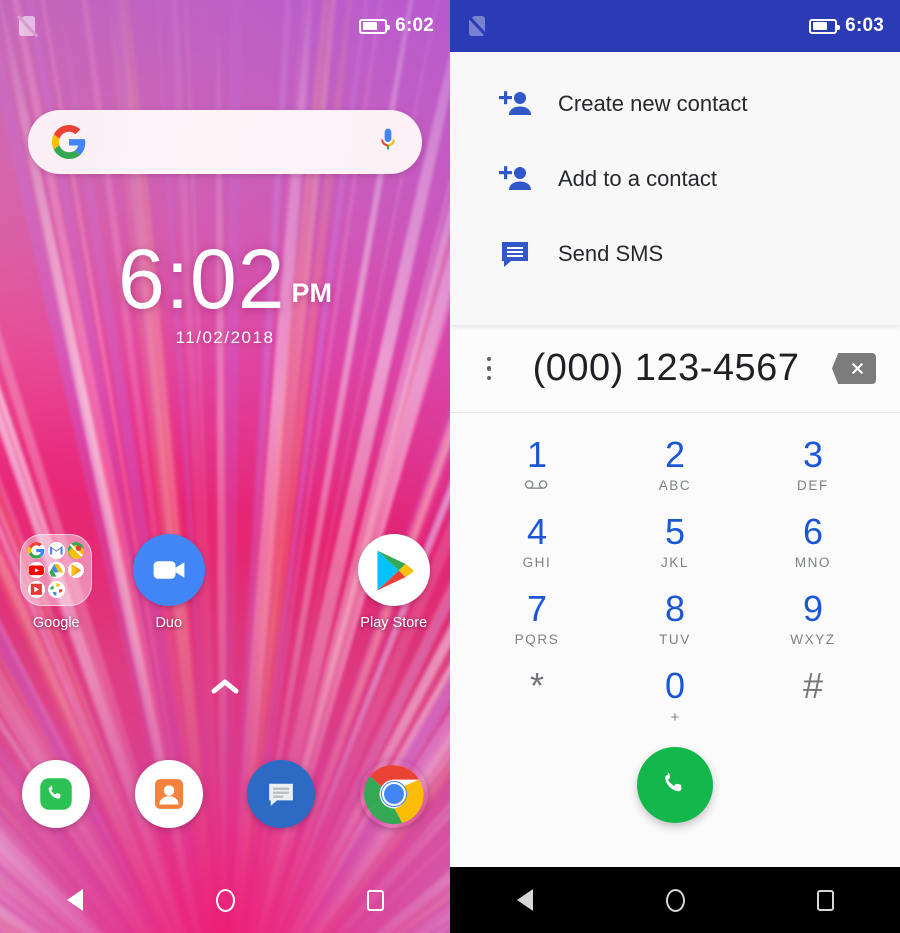  I want to click on google-folder-icon, so click(56, 570).